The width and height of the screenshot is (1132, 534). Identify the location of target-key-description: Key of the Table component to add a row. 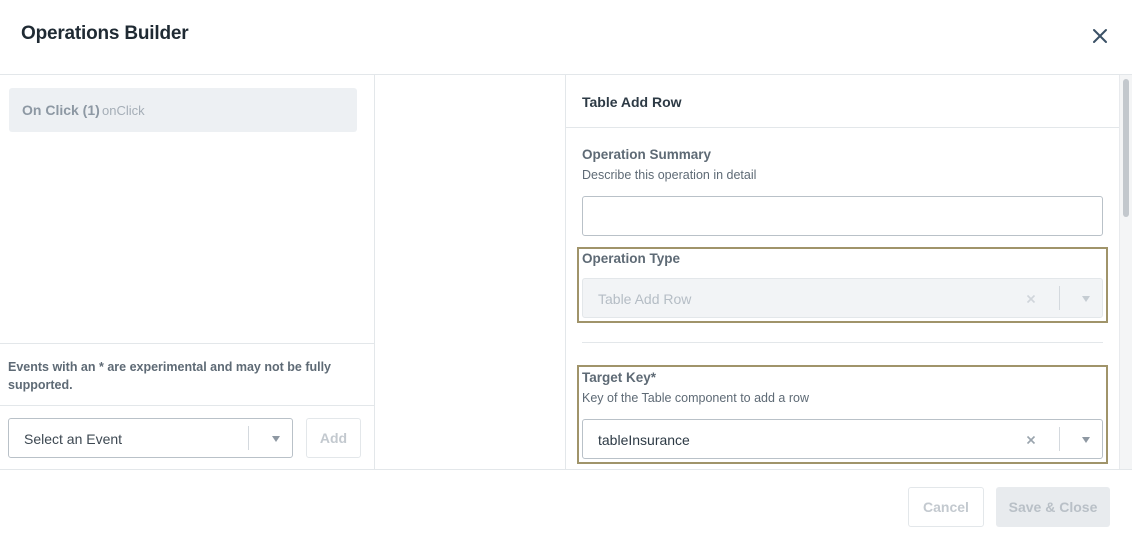
(696, 398).